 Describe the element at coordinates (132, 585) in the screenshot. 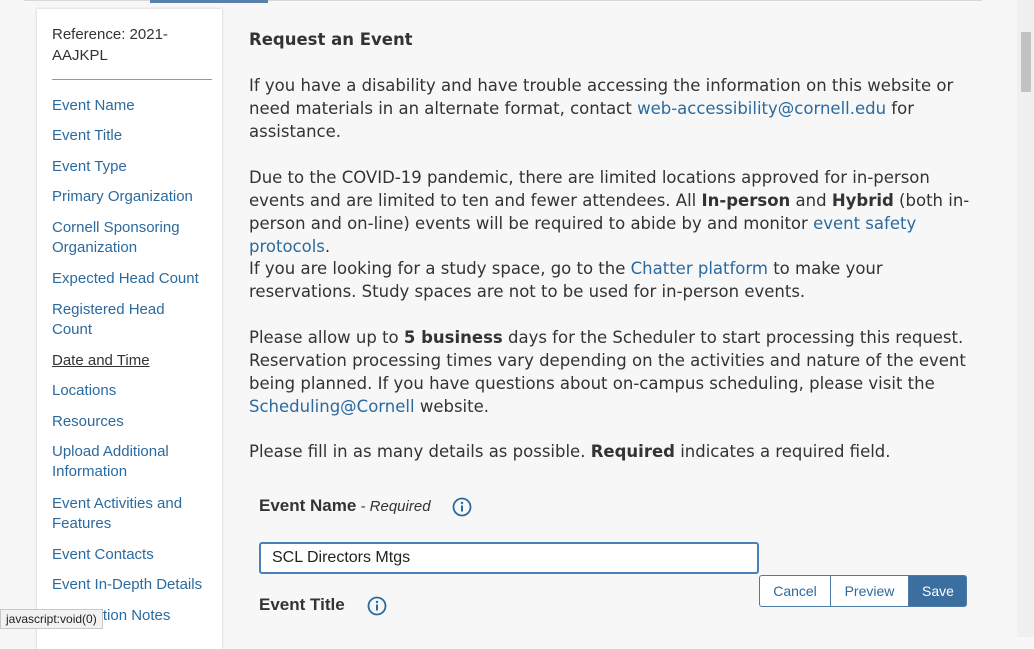

I see `sidebar-item-event-in-depth-details: Event In-Depth Details` at that location.